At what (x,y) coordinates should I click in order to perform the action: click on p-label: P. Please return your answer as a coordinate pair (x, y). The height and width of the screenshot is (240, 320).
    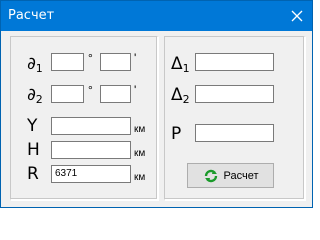
    Looking at the image, I should click on (176, 134).